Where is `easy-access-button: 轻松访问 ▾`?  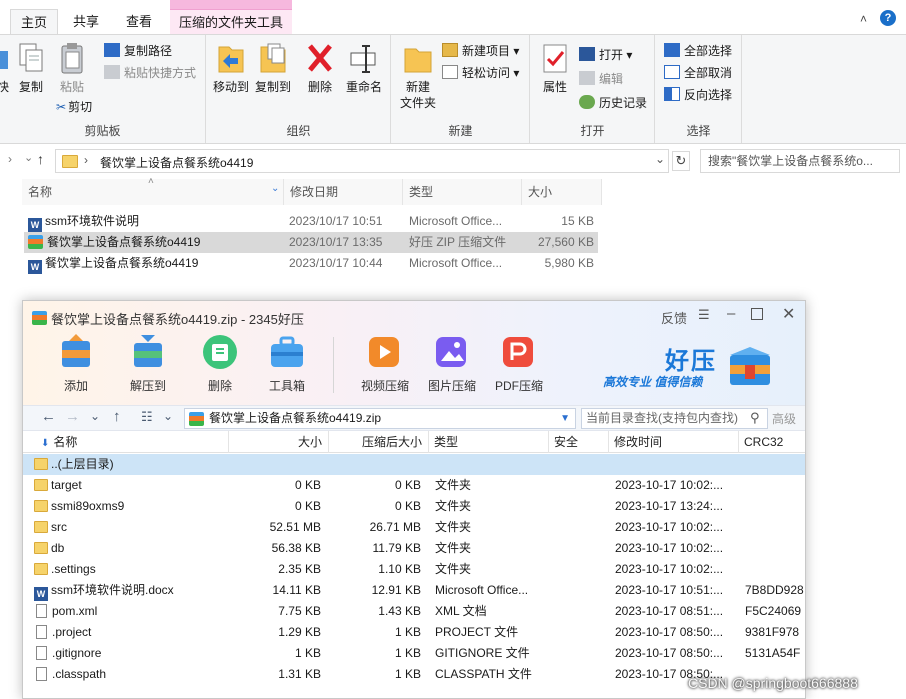 easy-access-button: 轻松访问 ▾ is located at coordinates (480, 73).